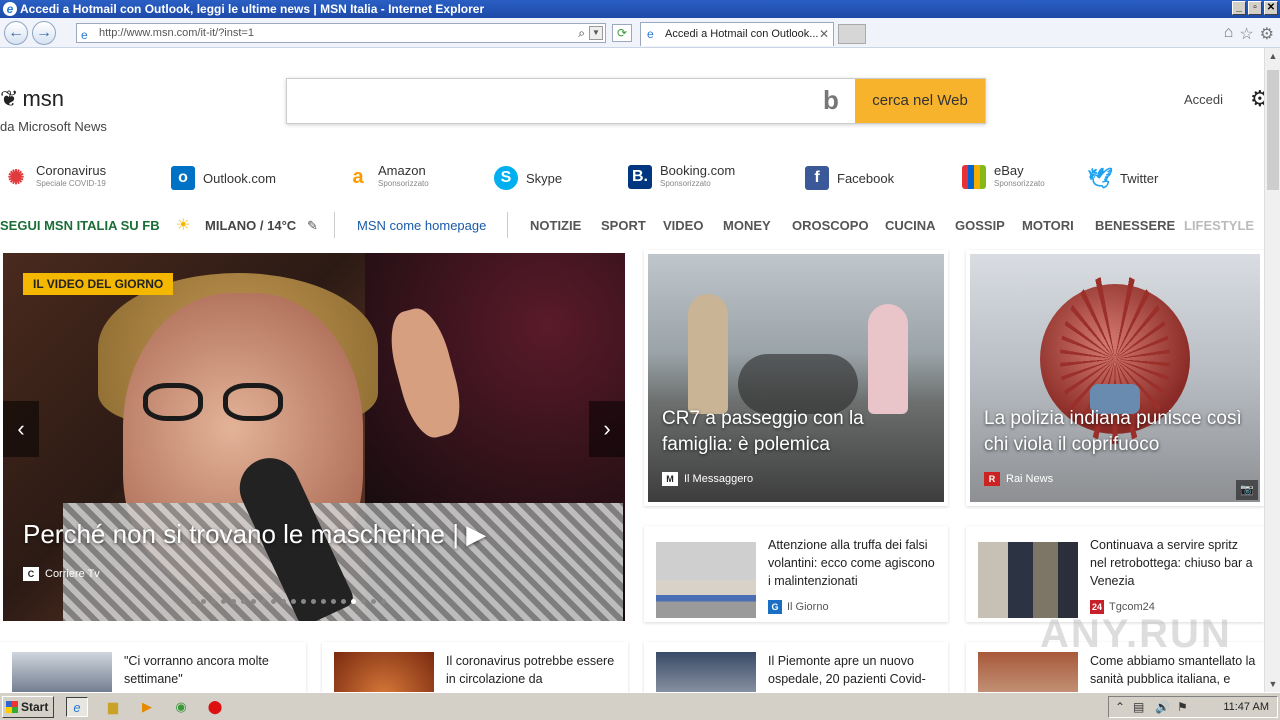  What do you see at coordinates (28, 707) in the screenshot?
I see `start-button: Start` at bounding box center [28, 707].